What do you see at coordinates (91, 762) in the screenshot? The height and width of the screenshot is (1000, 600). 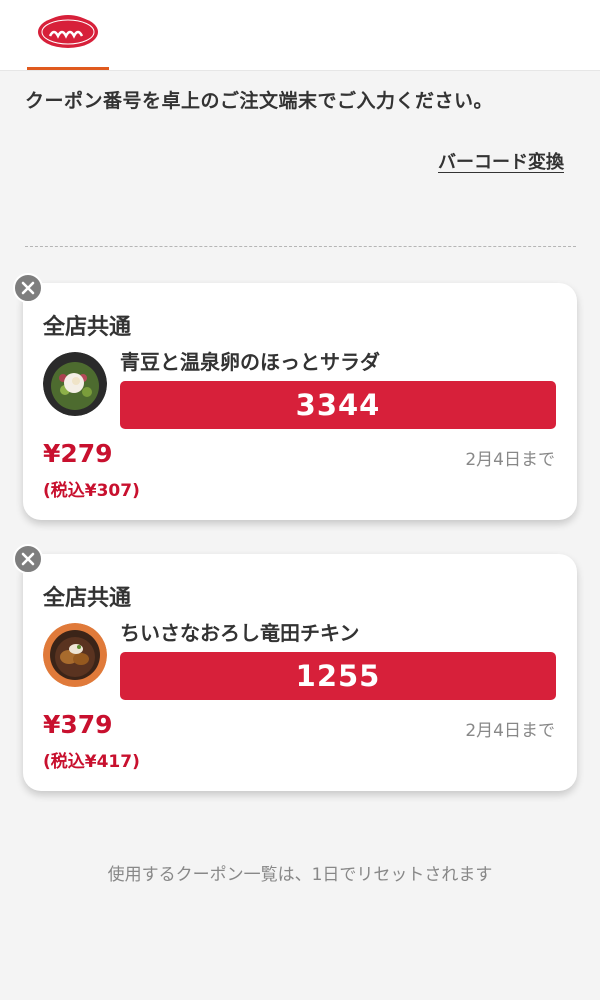 I see `coupon-tax-price: (税込¥417)` at bounding box center [91, 762].